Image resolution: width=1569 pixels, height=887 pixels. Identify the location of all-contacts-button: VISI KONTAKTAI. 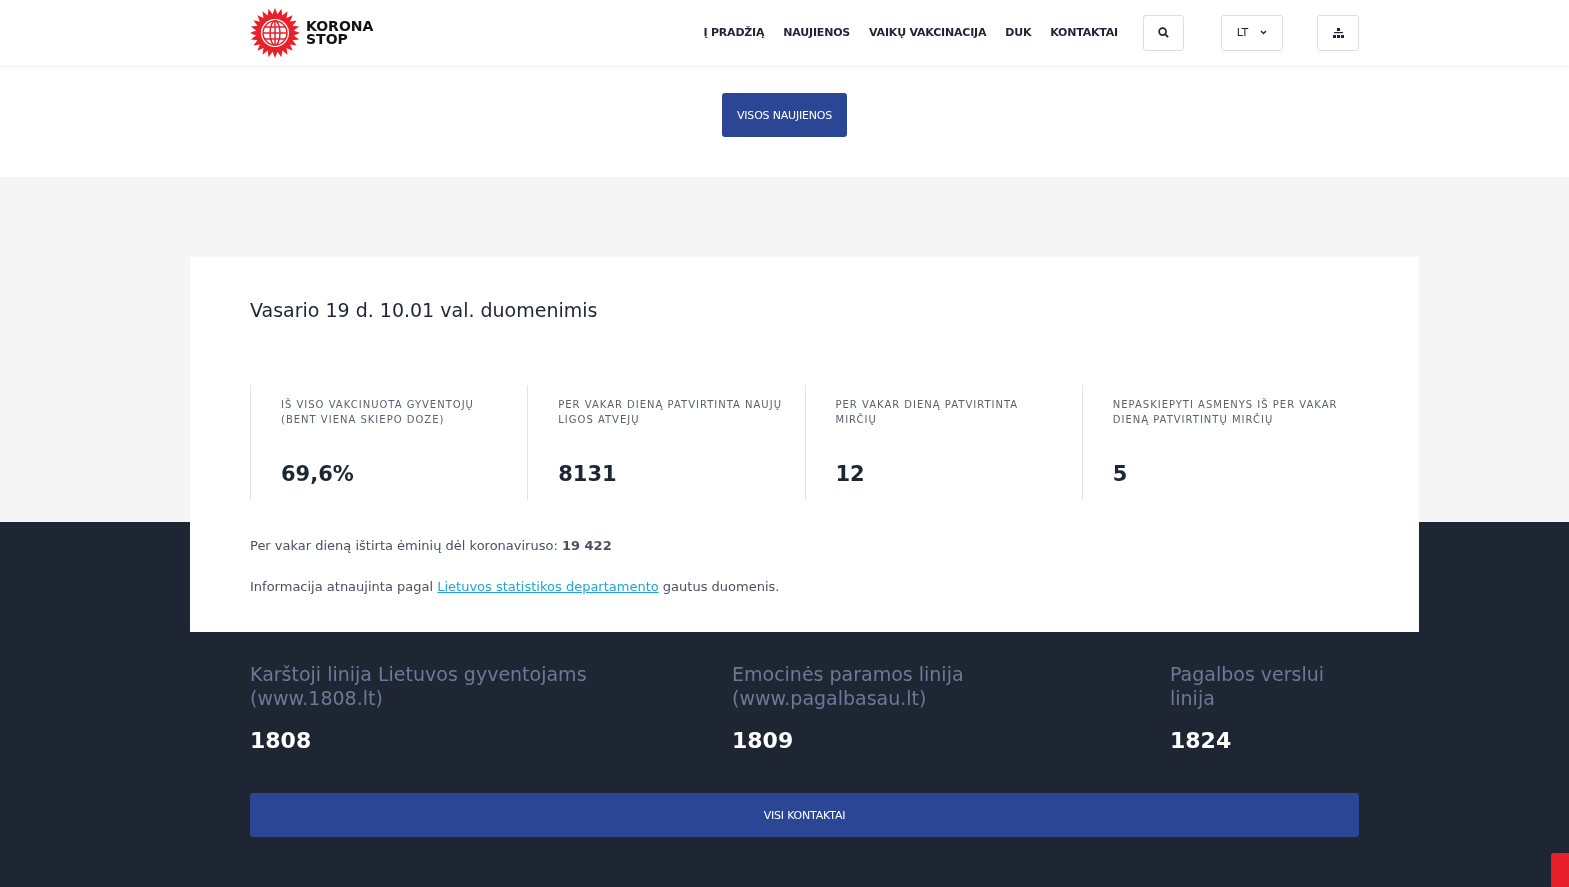
(804, 815).